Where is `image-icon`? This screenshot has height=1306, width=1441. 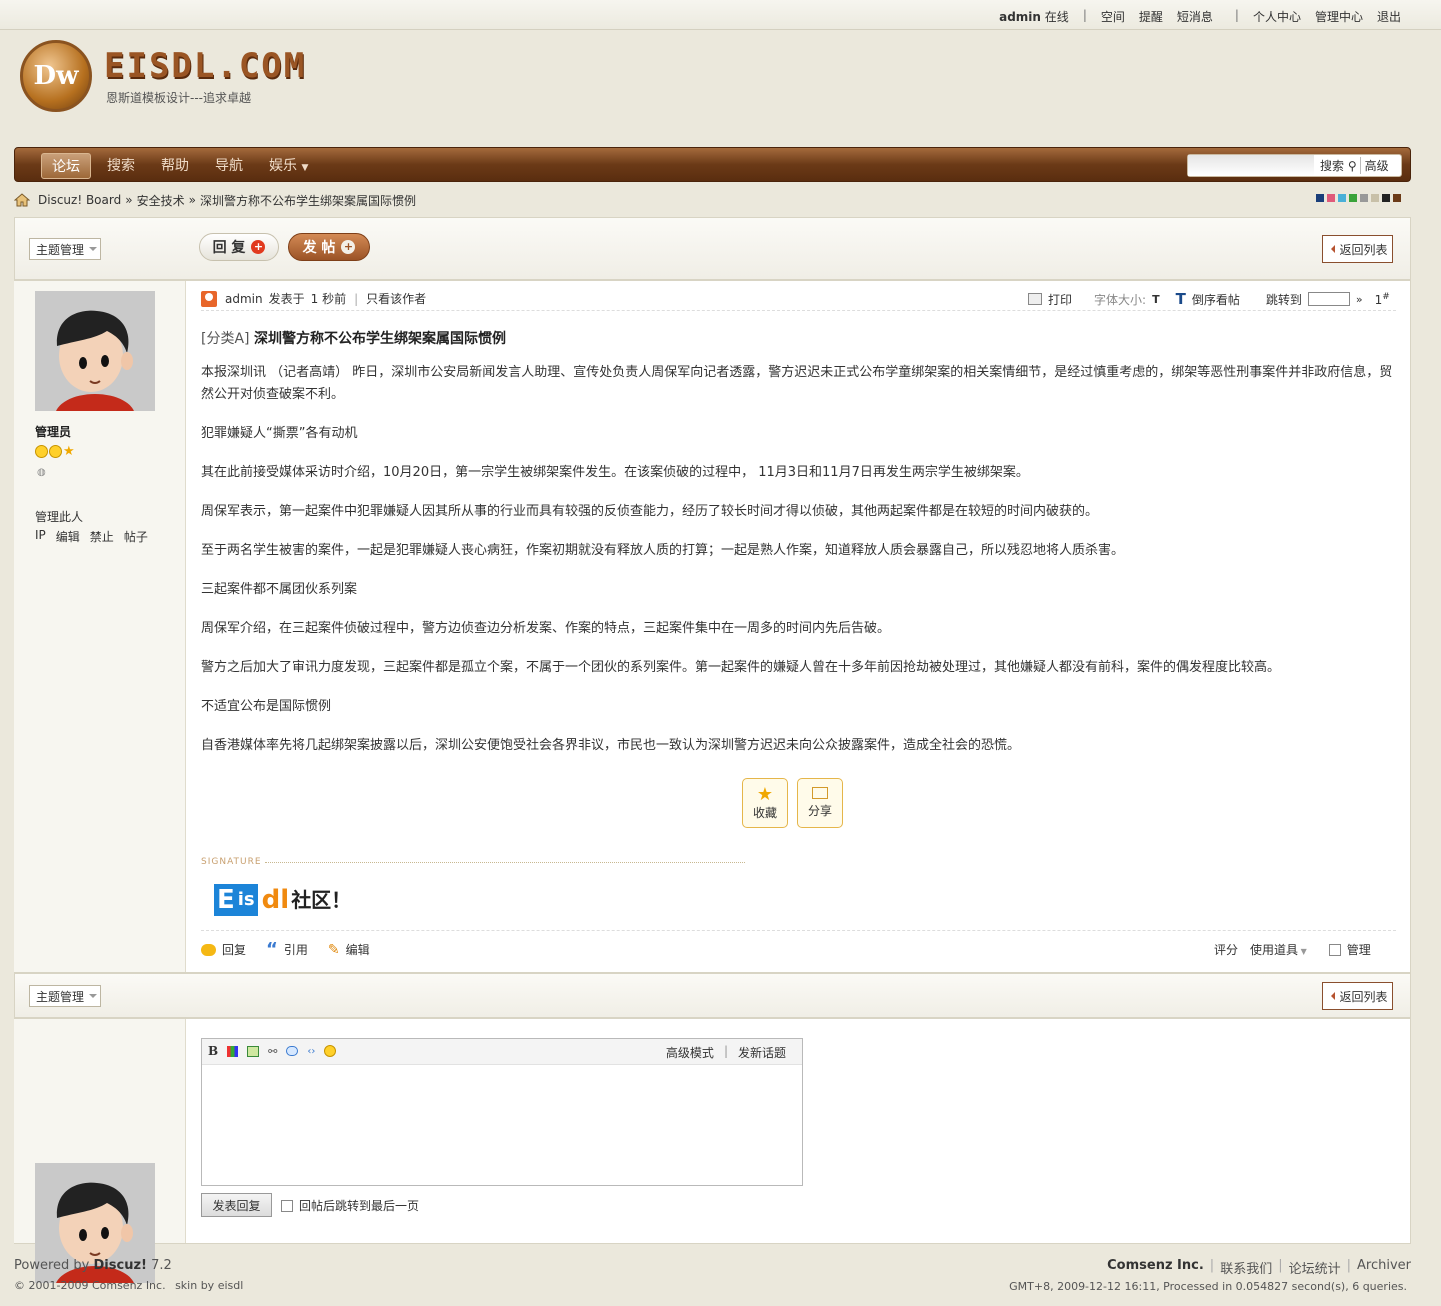
image-icon is located at coordinates (253, 1051).